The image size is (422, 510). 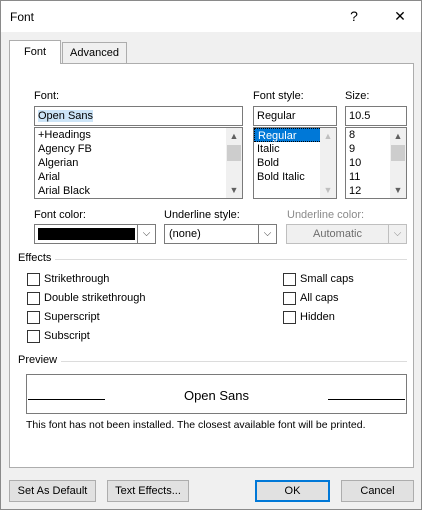 I want to click on font-list-item: Arial Black, so click(x=138, y=191).